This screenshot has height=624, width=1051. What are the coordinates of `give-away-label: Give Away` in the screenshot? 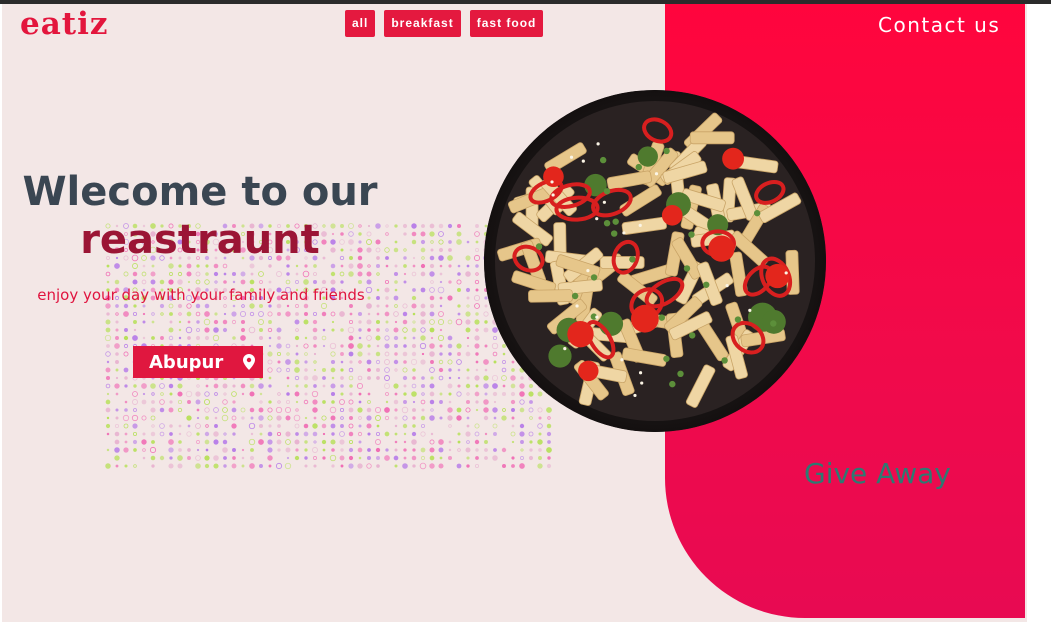 It's located at (877, 473).